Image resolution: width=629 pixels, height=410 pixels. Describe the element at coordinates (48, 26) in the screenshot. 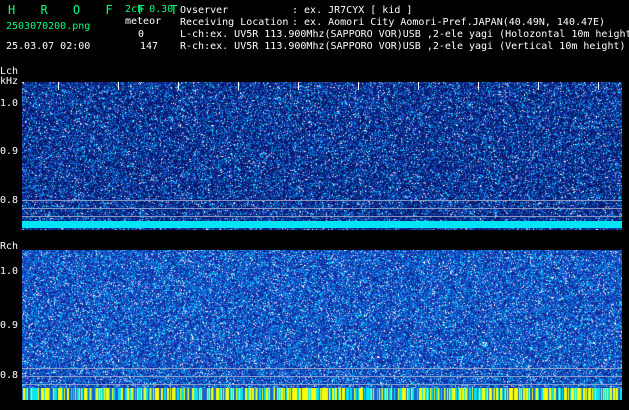

I see `filename: 2503070200.png` at that location.